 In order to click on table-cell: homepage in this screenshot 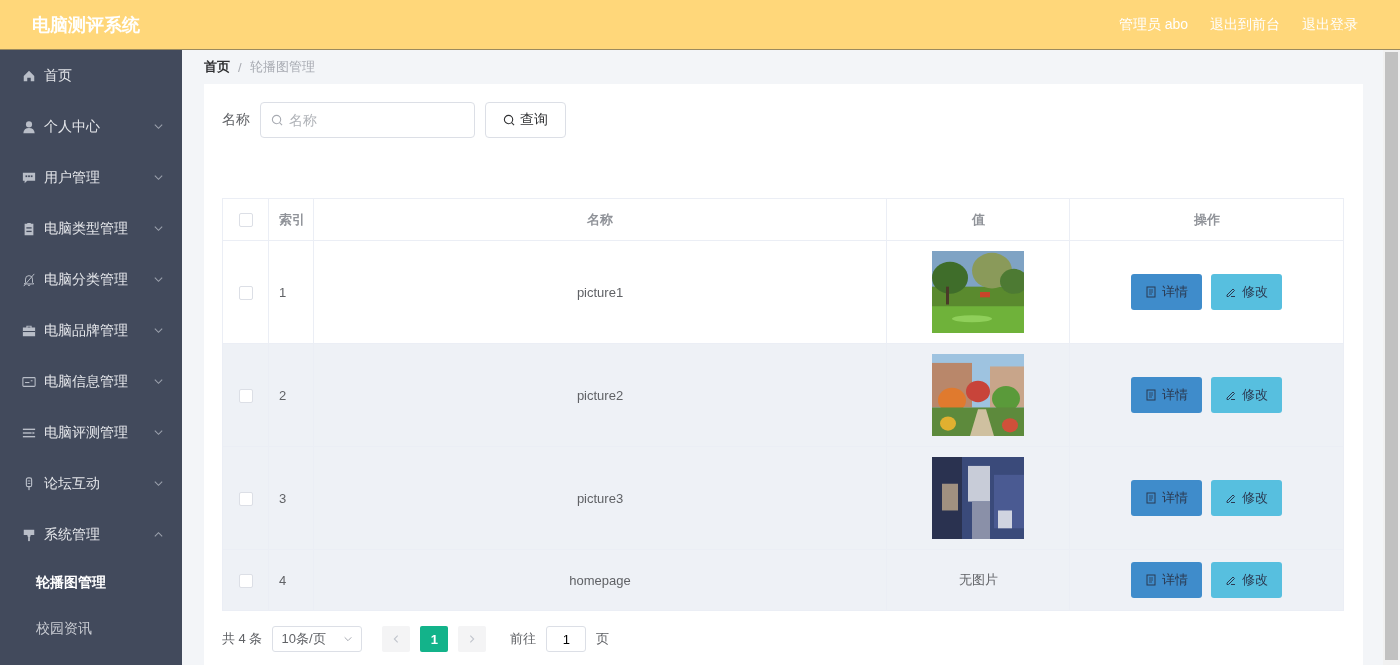, I will do `click(600, 580)`.